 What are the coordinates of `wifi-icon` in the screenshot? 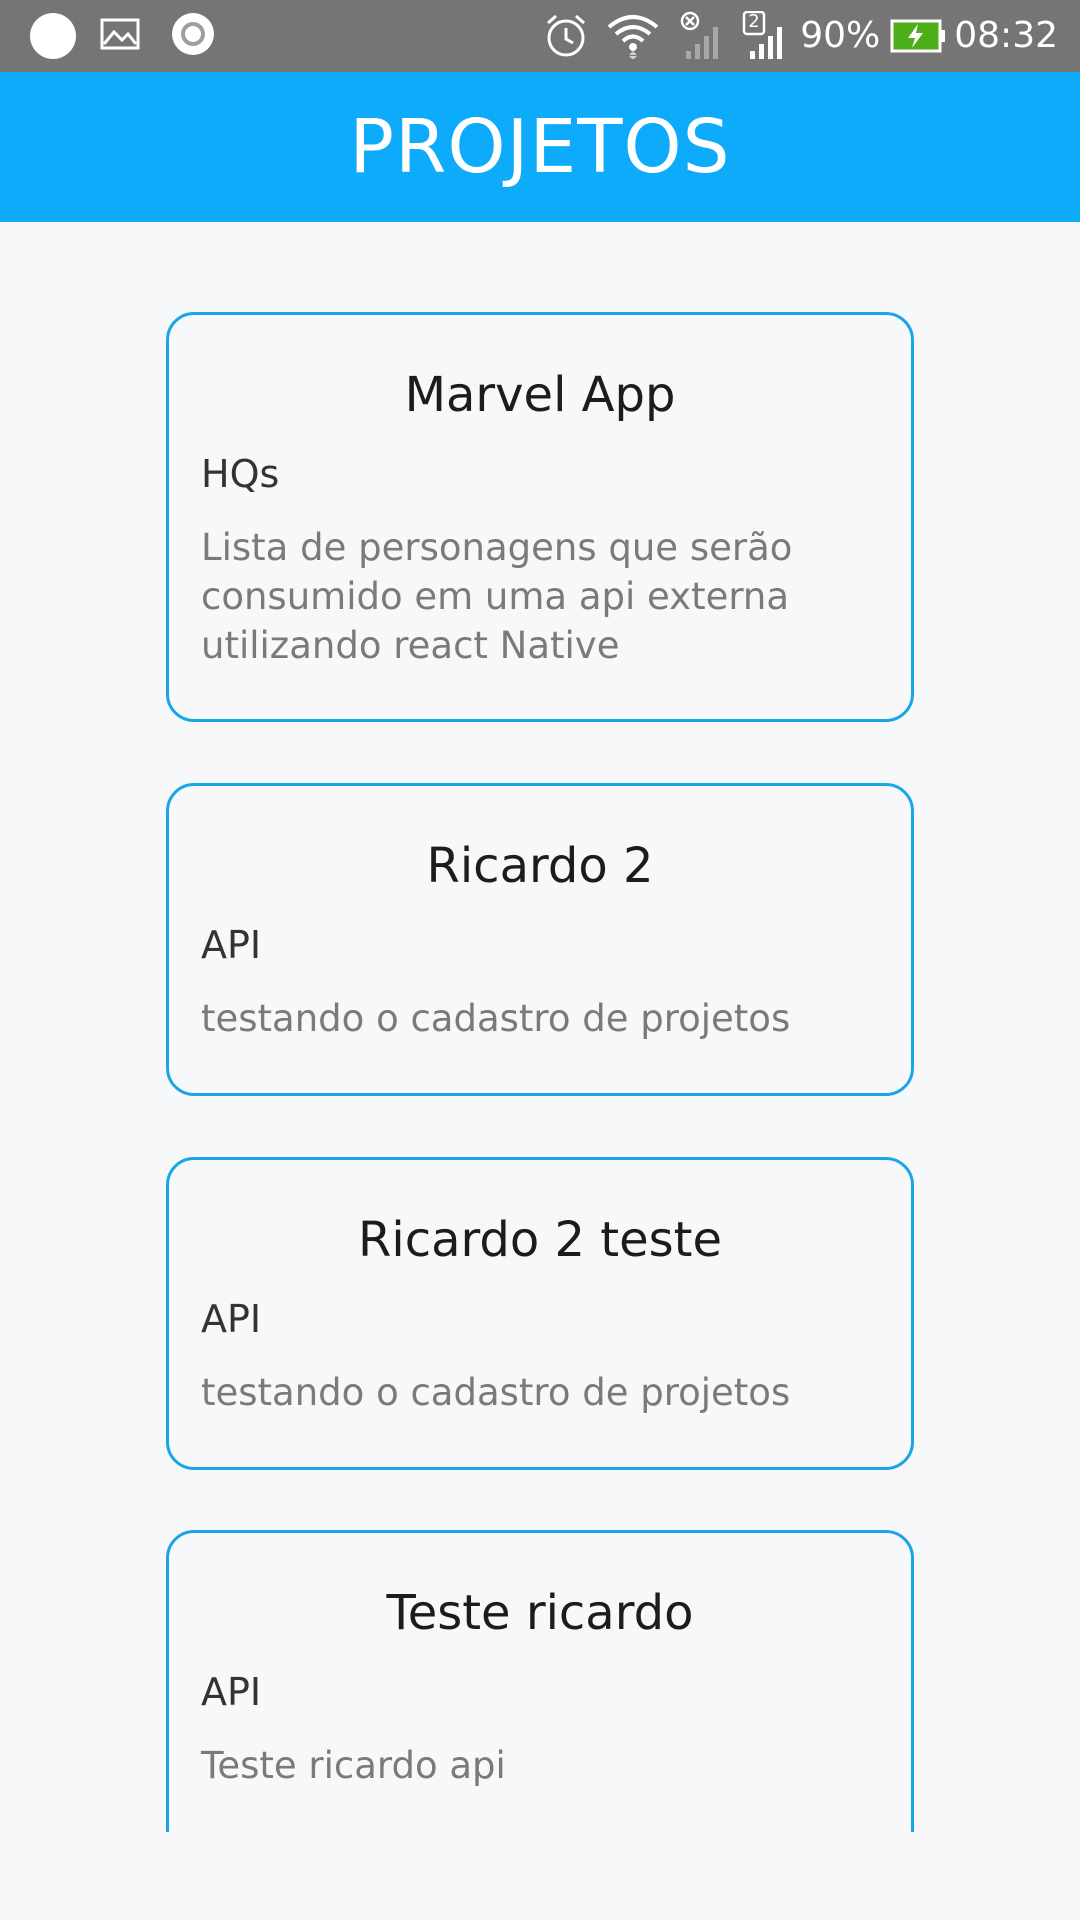 It's located at (633, 36).